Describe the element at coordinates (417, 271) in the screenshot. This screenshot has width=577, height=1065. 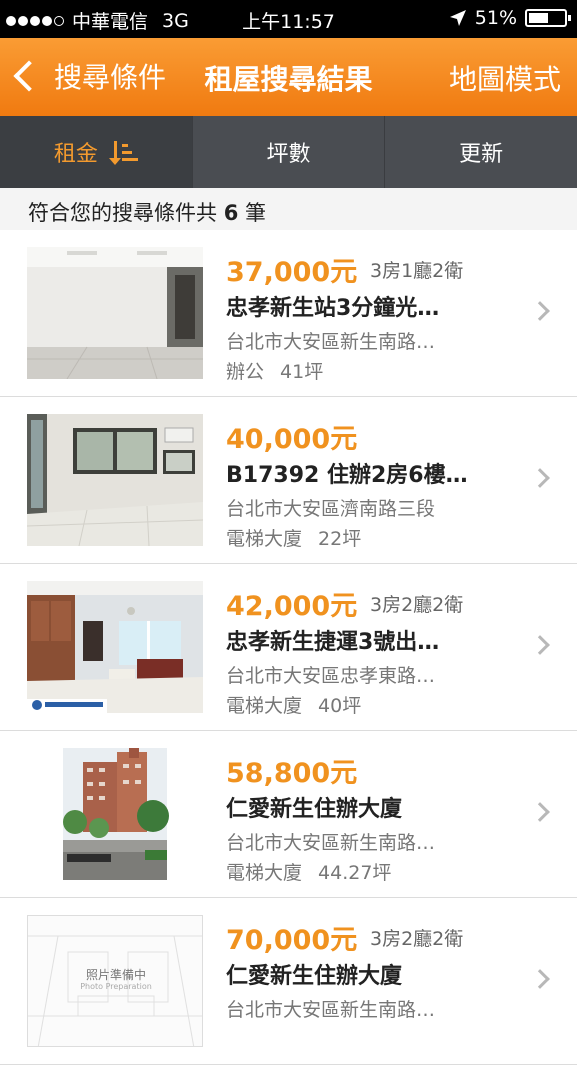
I see `listing-rooms: 3房1廳2衛` at that location.